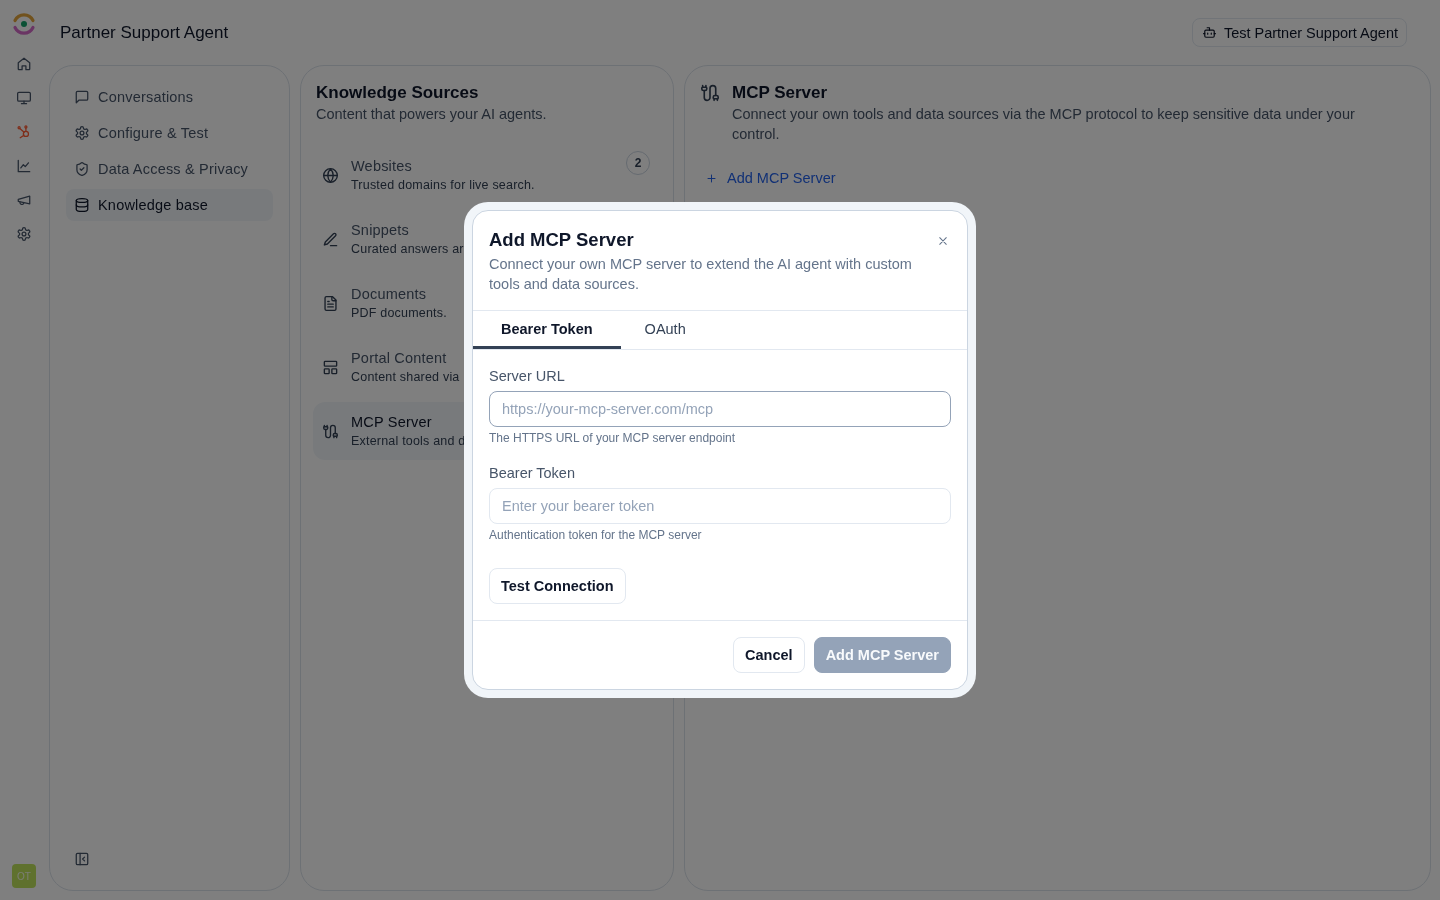 This screenshot has width=1440, height=900. I want to click on source-description: Curated answers ar, so click(407, 249).